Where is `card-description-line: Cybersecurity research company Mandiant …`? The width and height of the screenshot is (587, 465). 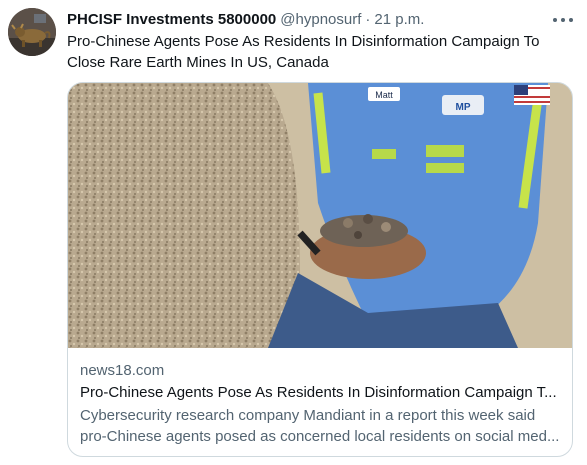 card-description-line: Cybersecurity research company Mandiant … is located at coordinates (308, 415).